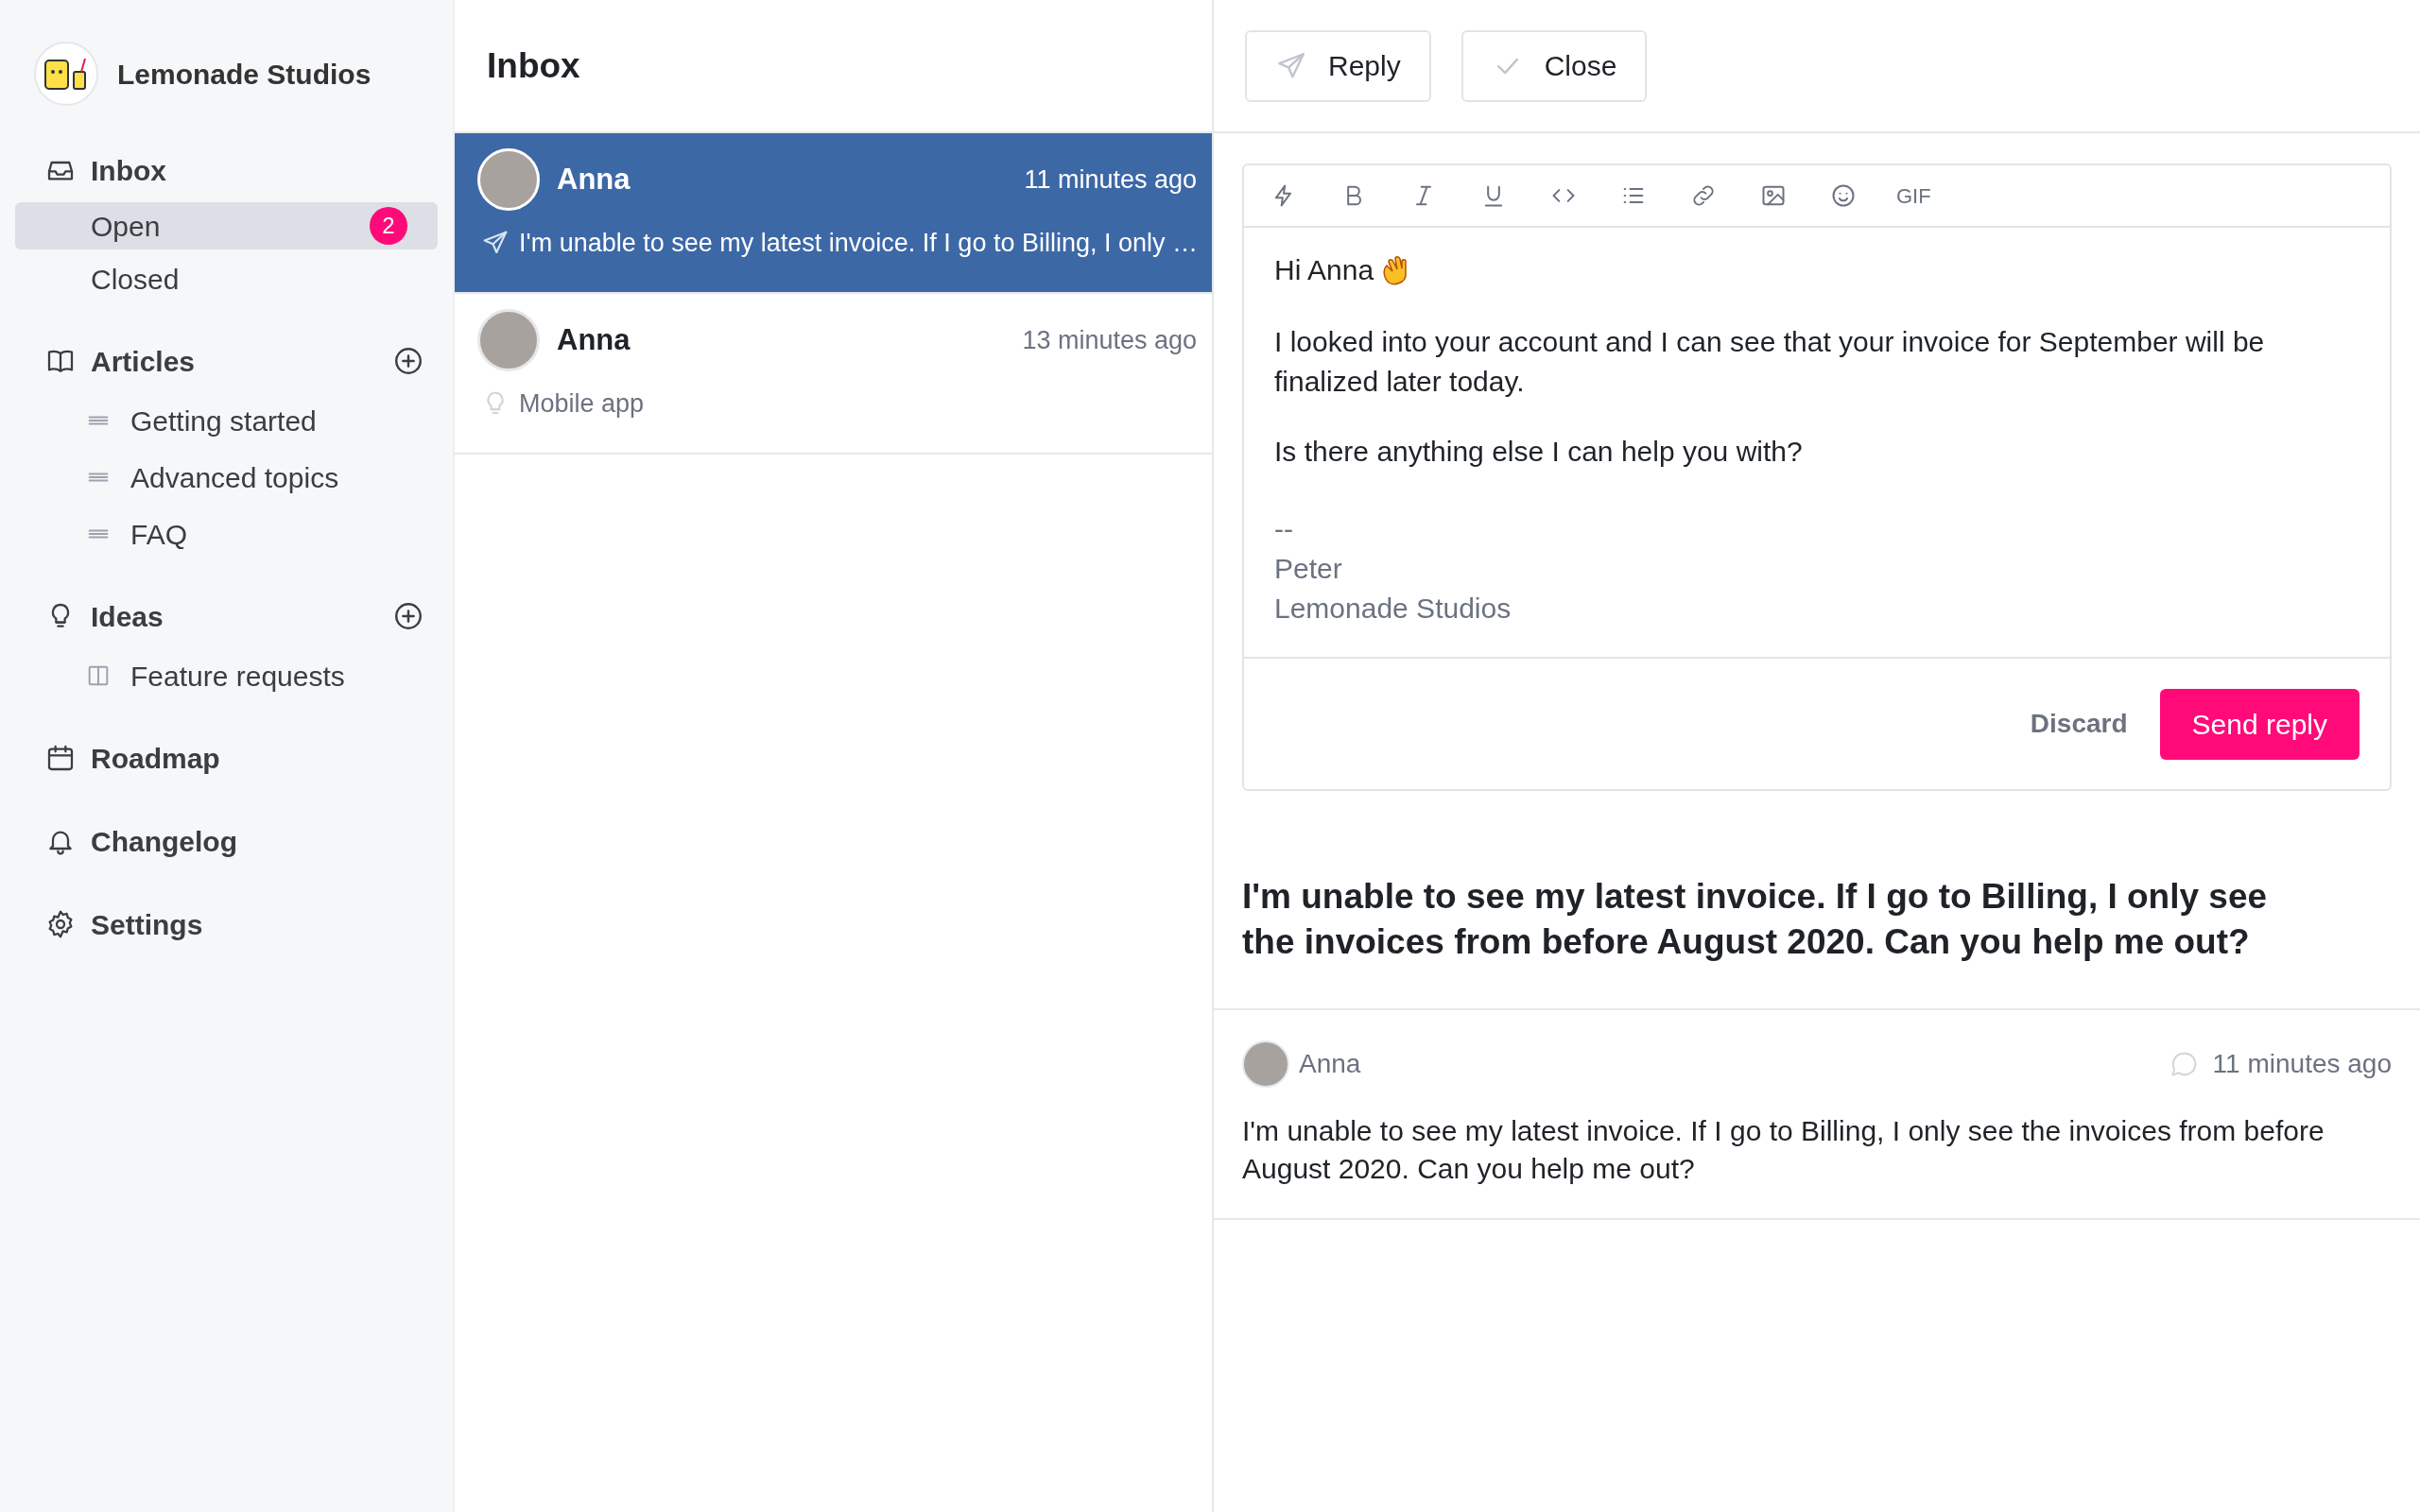 The image size is (2420, 1512). I want to click on avatar, so click(1265, 1064).